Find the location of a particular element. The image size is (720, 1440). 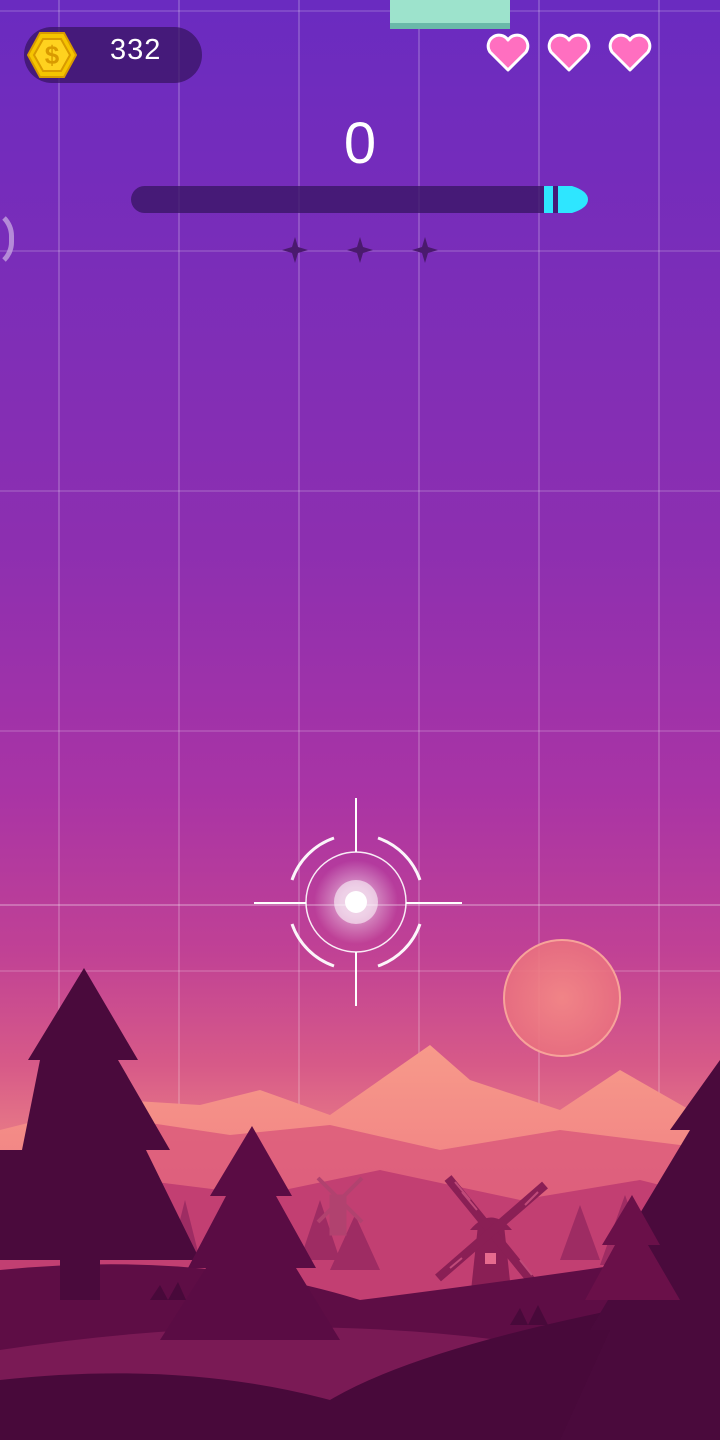

song-progress-bar is located at coordinates (351, 199).